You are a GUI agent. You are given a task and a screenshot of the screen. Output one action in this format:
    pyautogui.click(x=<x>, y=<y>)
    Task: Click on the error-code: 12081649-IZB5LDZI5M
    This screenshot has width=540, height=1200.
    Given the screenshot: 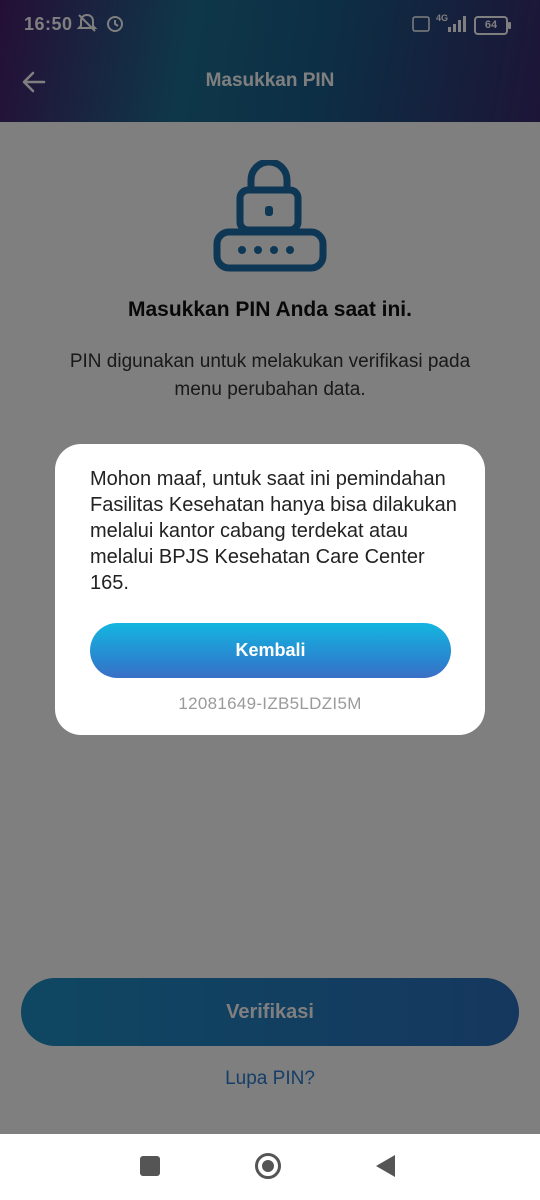 What is the action you would take?
    pyautogui.click(x=270, y=703)
    